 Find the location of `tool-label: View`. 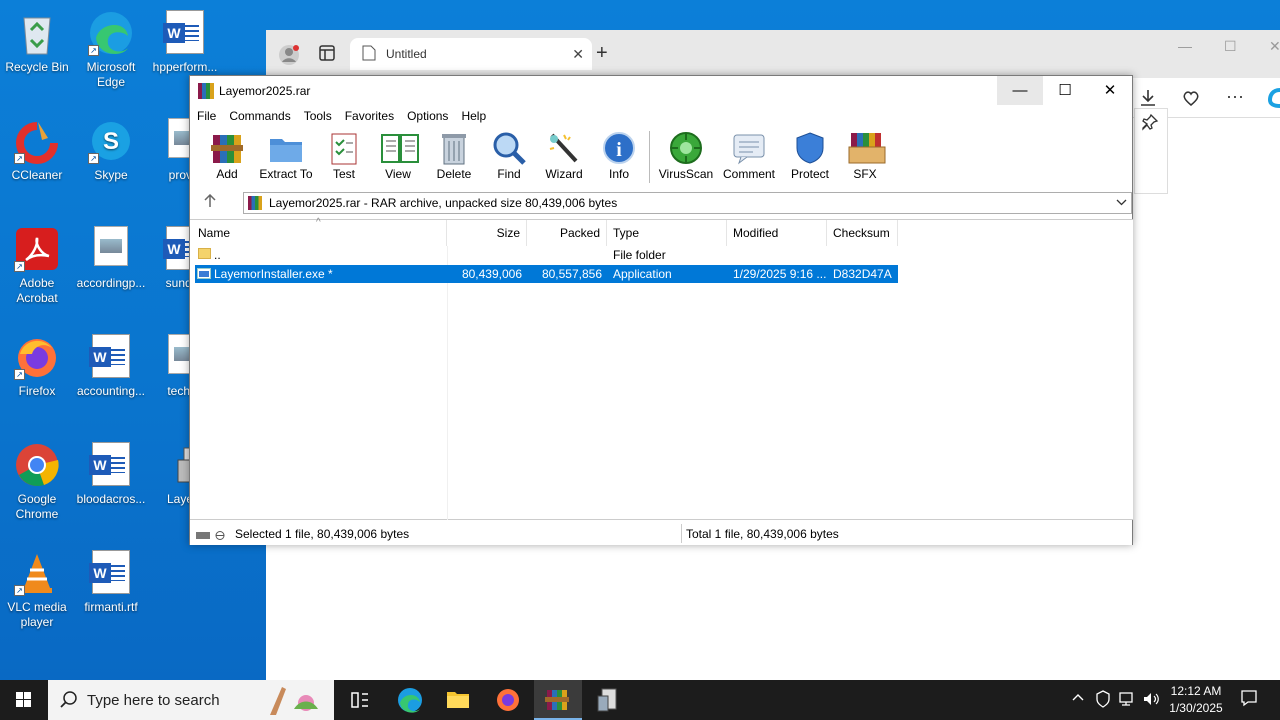

tool-label: View is located at coordinates (398, 174).